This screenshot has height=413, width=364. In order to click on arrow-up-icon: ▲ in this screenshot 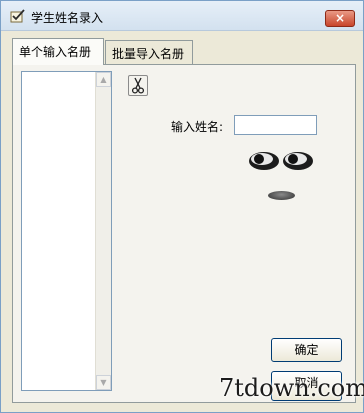, I will do `click(103, 79)`.